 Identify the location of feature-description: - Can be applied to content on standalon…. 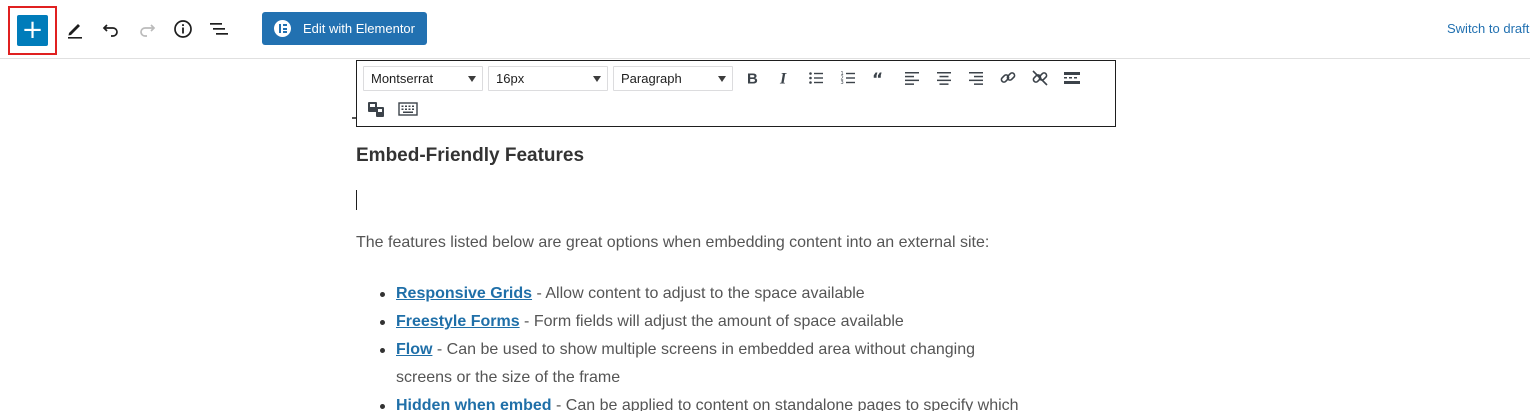
(785, 404).